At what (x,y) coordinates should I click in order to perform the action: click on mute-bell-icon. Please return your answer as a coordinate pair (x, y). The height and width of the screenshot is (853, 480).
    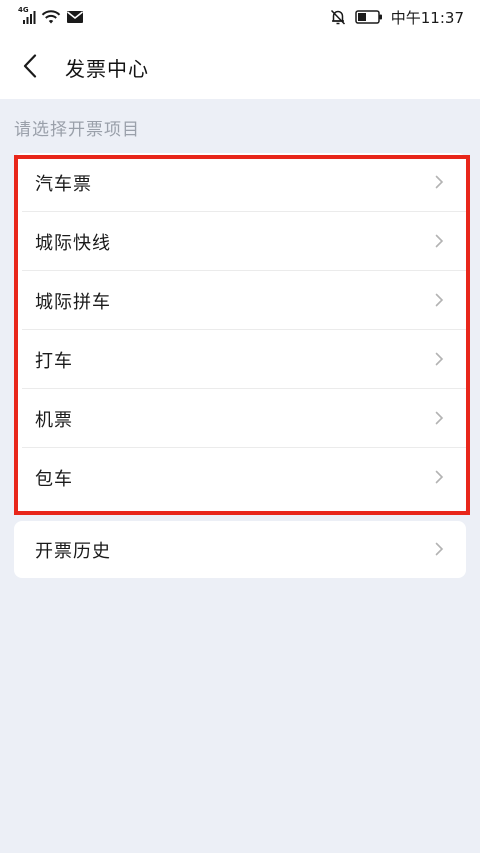
    Looking at the image, I should click on (337, 17).